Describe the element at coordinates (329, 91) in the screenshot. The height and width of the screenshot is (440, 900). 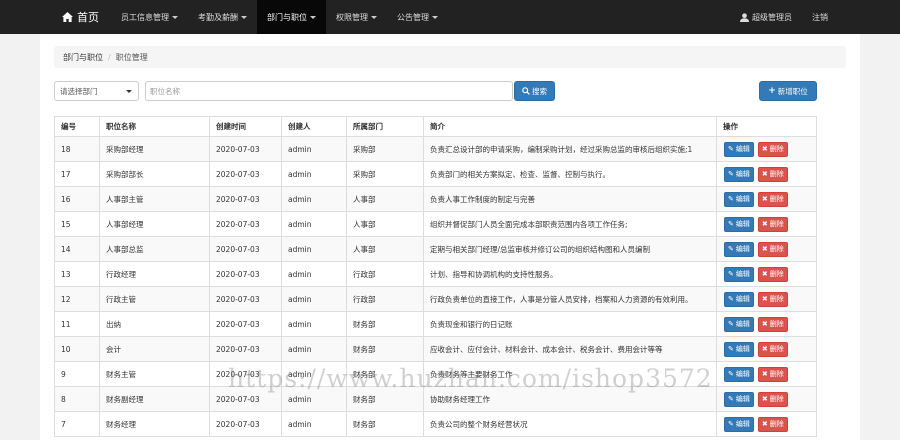
I see `position-name-input` at that location.